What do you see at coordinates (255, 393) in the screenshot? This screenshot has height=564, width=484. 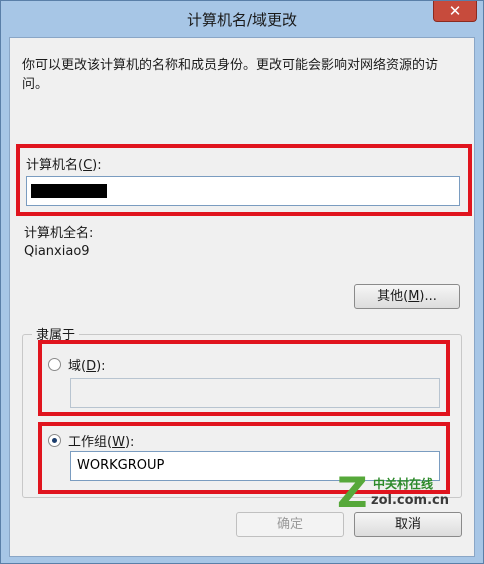 I see `domain-input` at bounding box center [255, 393].